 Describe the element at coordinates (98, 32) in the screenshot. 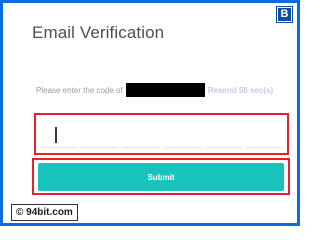

I see `dialog-title: Email Verification` at that location.